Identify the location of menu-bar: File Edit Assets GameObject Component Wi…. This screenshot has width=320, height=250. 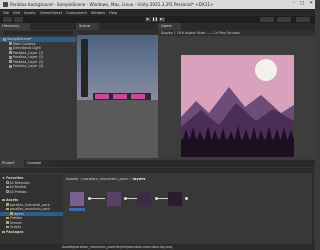
(157, 12).